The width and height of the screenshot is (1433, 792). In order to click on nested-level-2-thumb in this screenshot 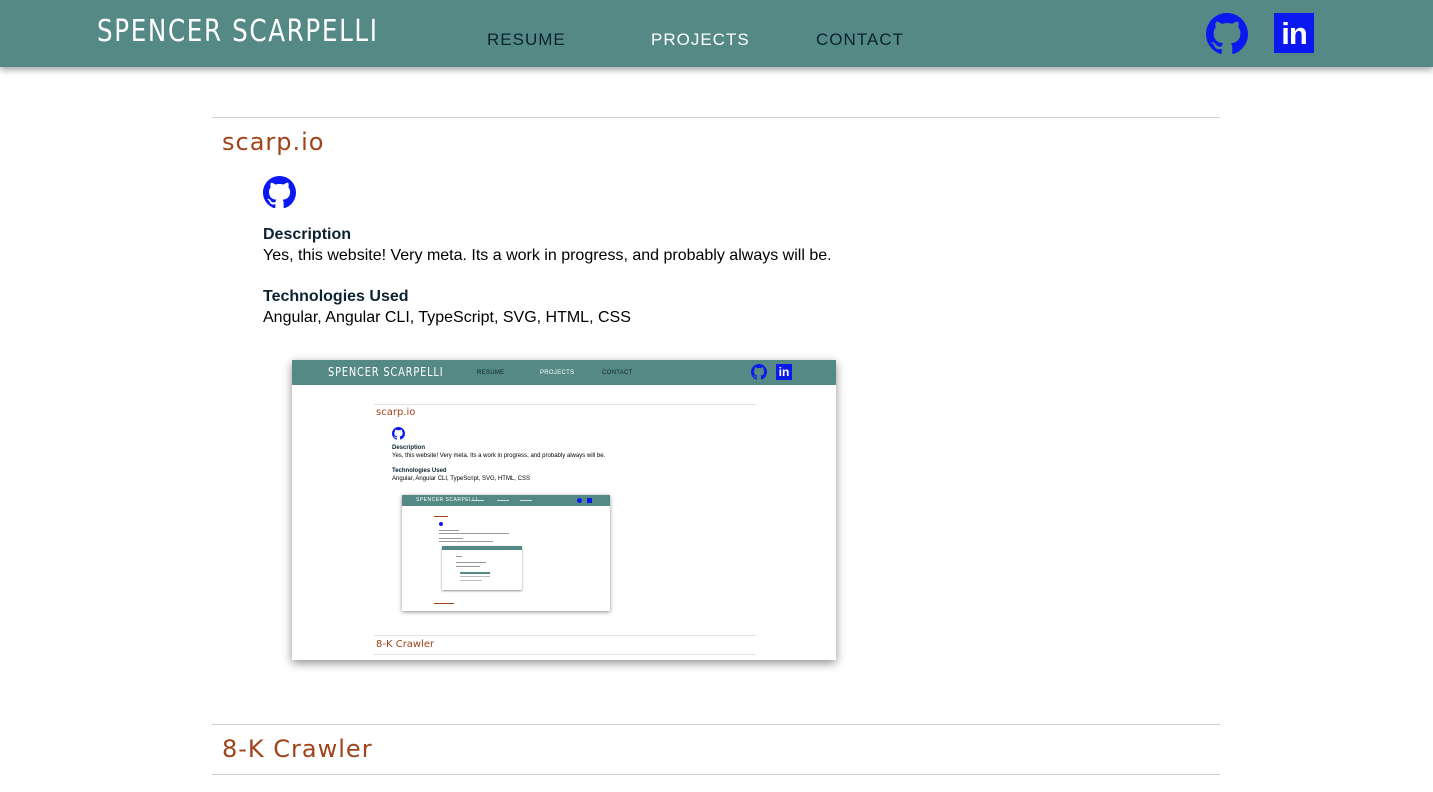, I will do `click(475, 573)`.